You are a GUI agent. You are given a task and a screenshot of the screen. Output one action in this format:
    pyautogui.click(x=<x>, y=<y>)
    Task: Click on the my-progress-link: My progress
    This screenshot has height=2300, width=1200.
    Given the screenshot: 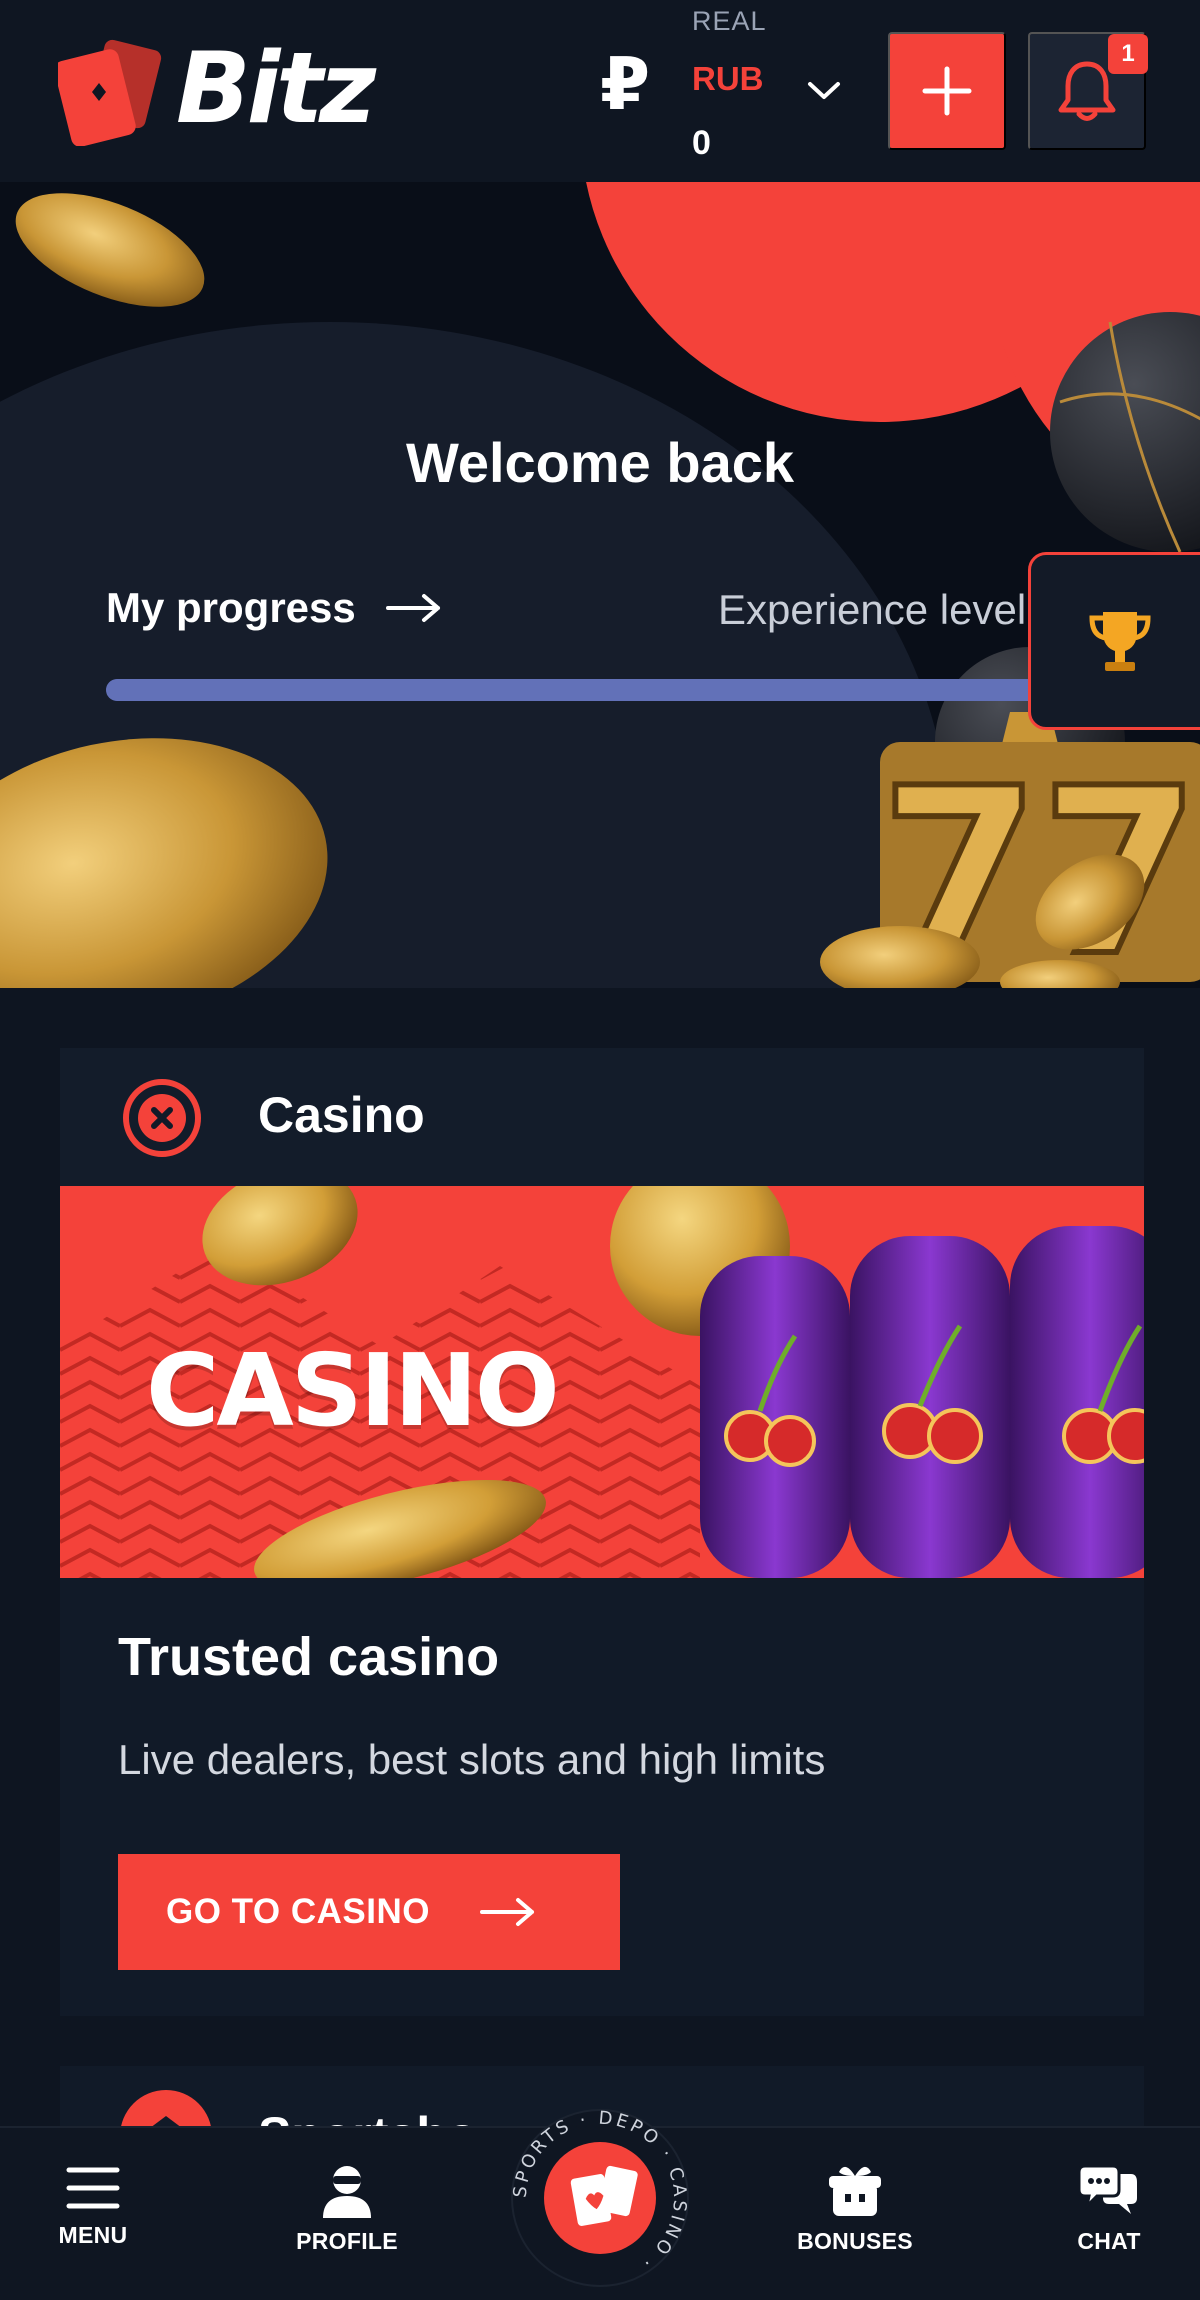 What is the action you would take?
    pyautogui.click(x=274, y=608)
    